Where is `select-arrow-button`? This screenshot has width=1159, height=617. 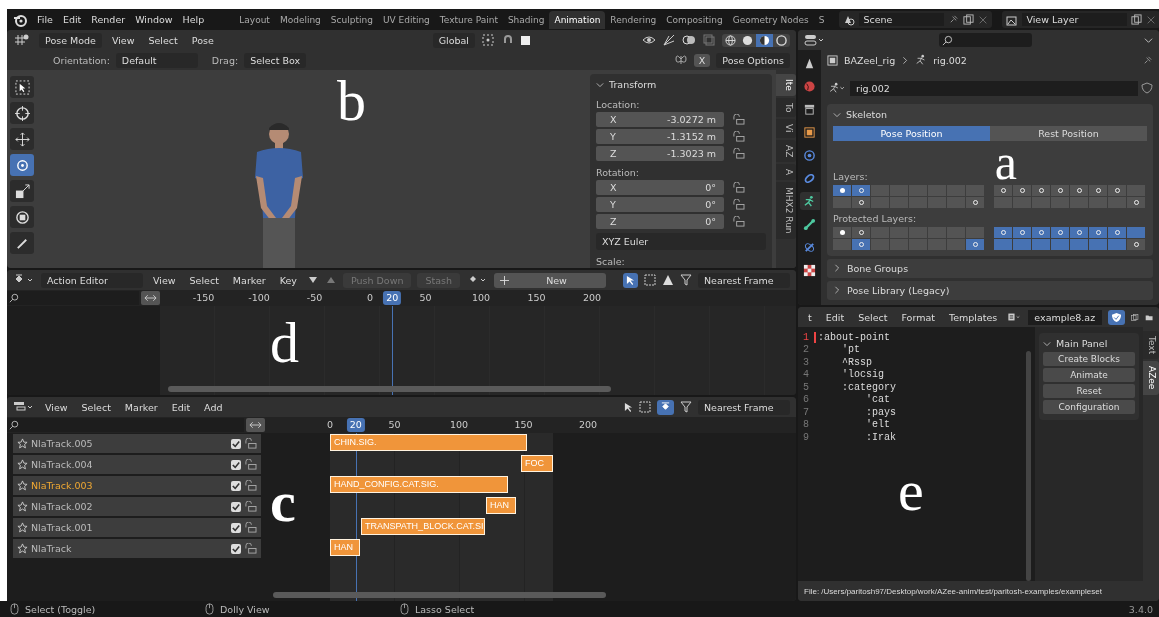
select-arrow-button is located at coordinates (630, 280).